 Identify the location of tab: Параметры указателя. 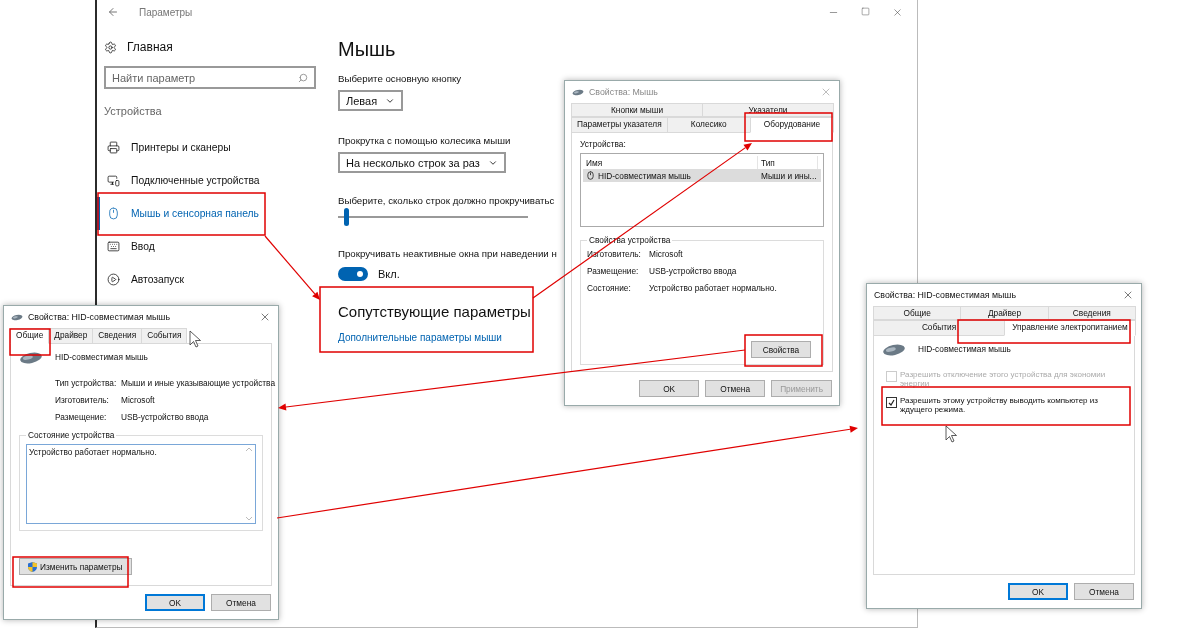
(619, 125).